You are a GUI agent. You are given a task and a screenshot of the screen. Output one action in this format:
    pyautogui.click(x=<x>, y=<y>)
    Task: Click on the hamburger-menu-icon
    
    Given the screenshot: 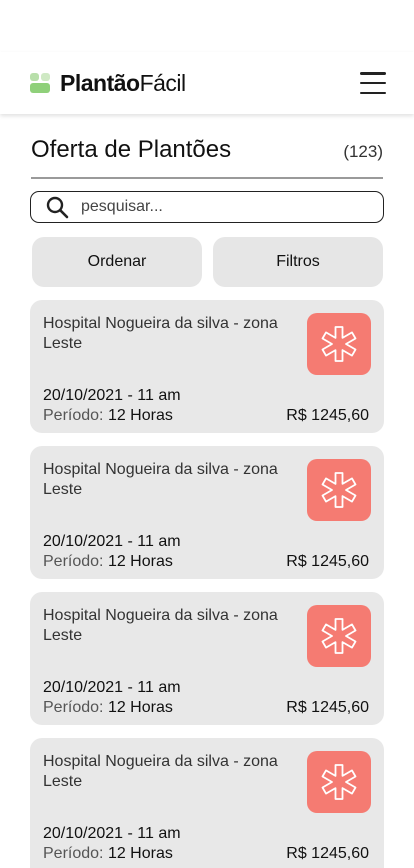 What is the action you would take?
    pyautogui.click(x=373, y=83)
    